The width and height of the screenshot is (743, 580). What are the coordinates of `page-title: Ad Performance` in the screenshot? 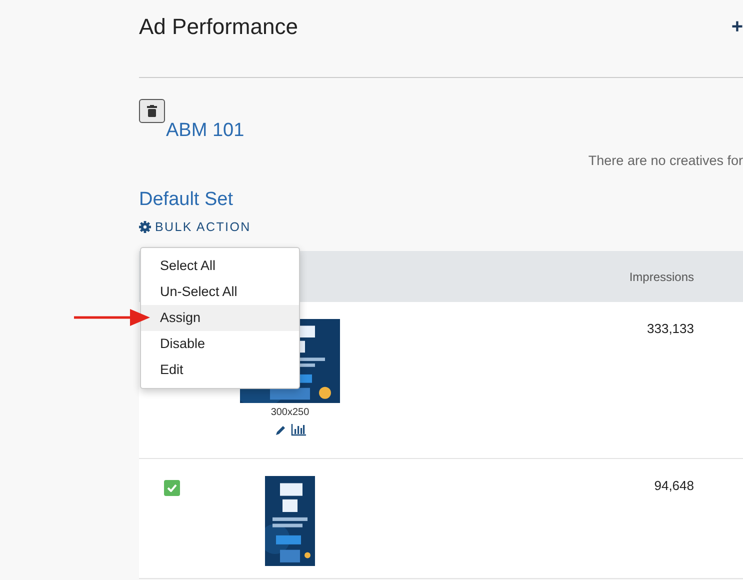 It's located at (218, 27).